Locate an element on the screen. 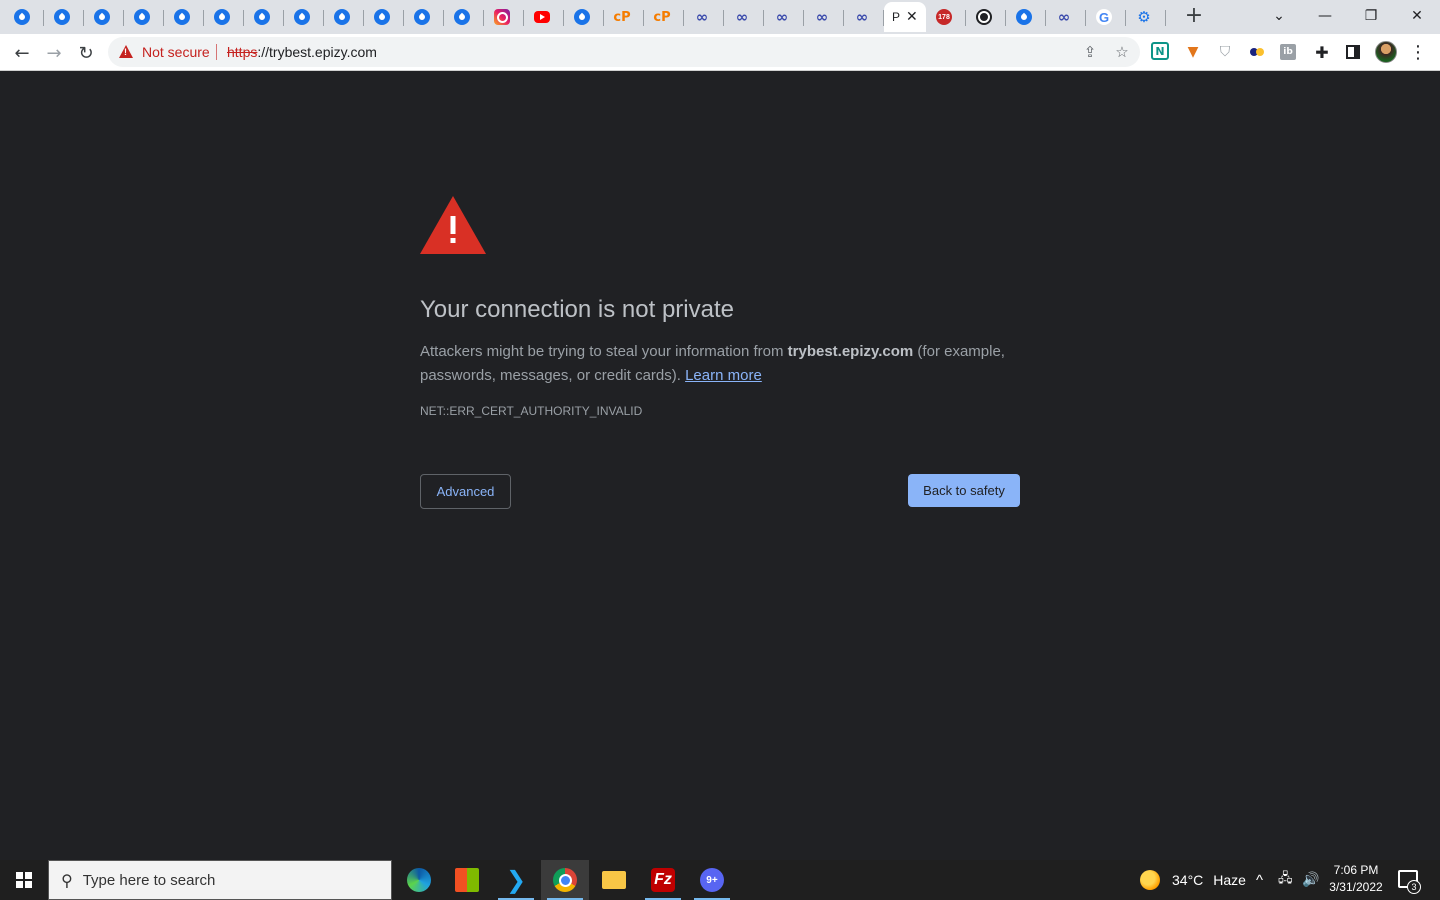 Image resolution: width=1440 pixels, height=900 pixels. taskbar-file-explorer is located at coordinates (614, 880).